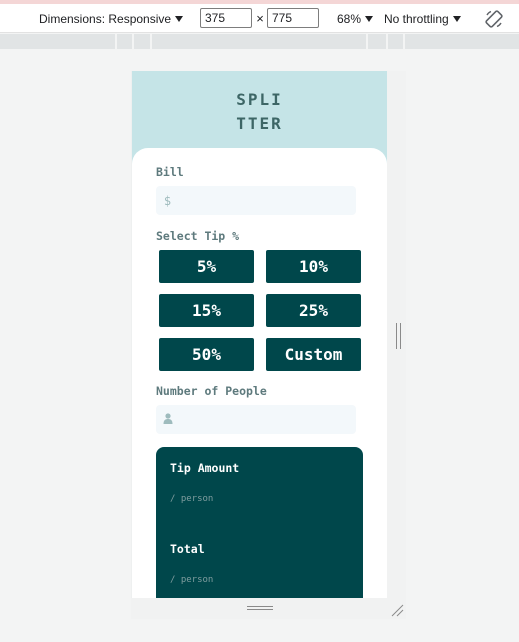 This screenshot has height=642, width=519. Describe the element at coordinates (398, 336) in the screenshot. I see `resize-width-handle` at that location.